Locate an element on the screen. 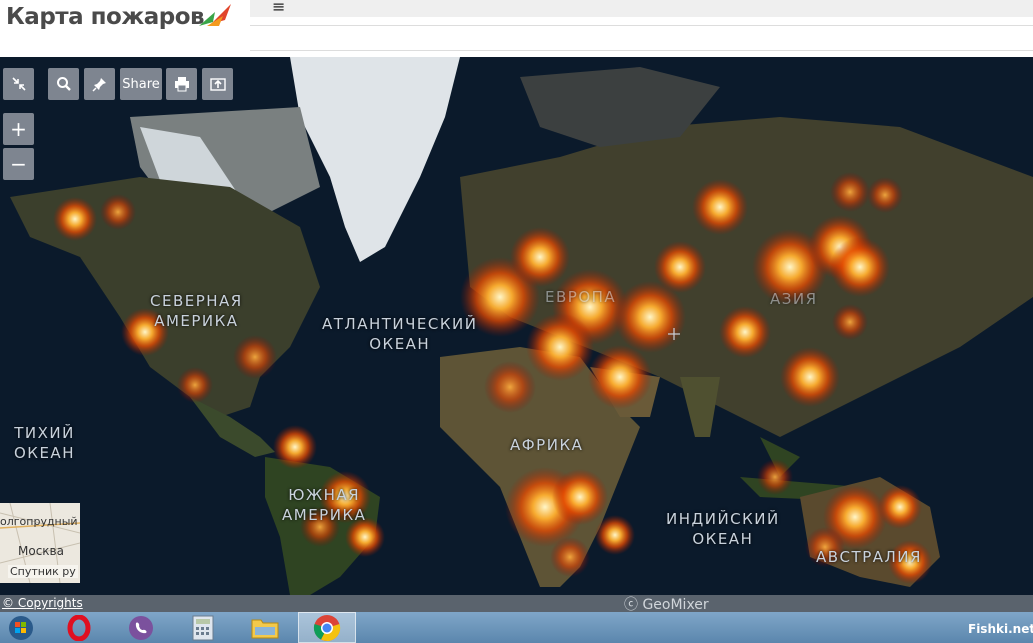 This screenshot has height=643, width=1033. app-header: Карта пожаров ≡ is located at coordinates (516, 28).